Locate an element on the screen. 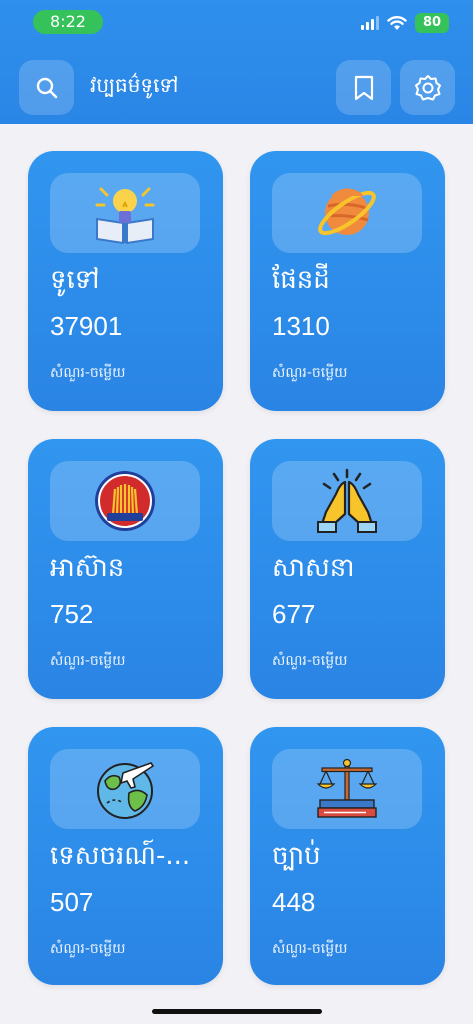 The width and height of the screenshot is (473, 1024). category-count: 37901 is located at coordinates (86, 326).